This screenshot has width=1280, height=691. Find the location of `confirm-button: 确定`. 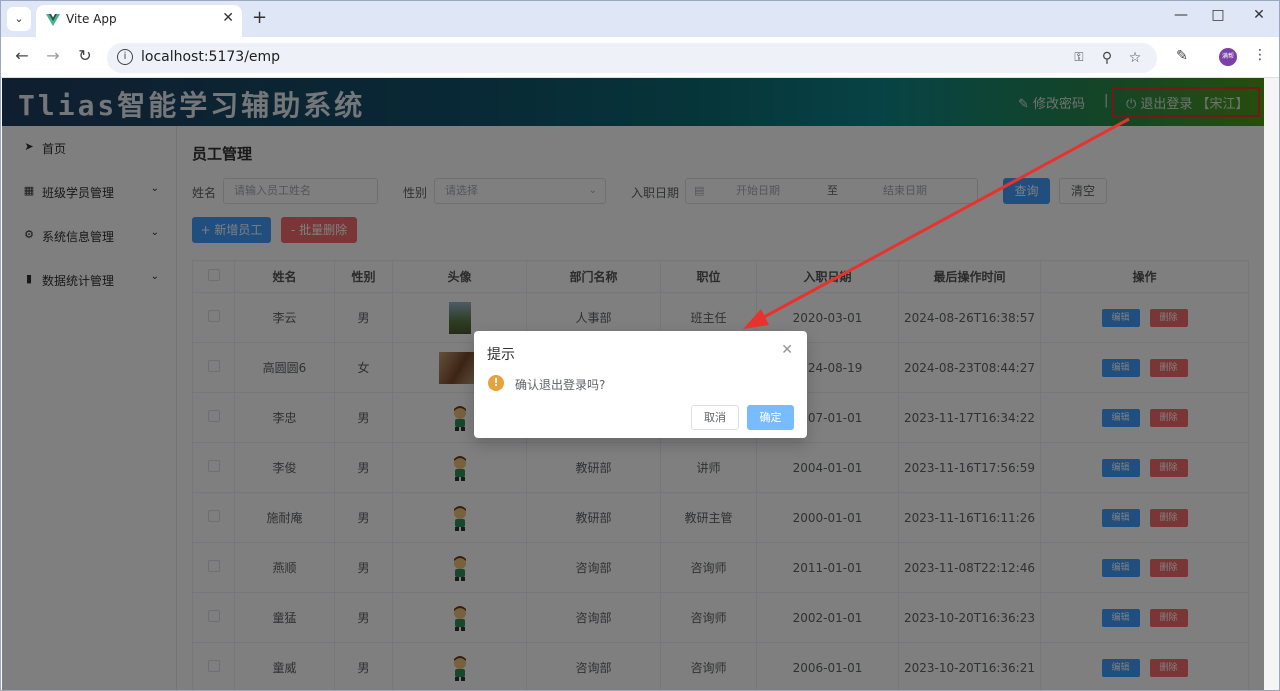

confirm-button: 确定 is located at coordinates (770, 417).